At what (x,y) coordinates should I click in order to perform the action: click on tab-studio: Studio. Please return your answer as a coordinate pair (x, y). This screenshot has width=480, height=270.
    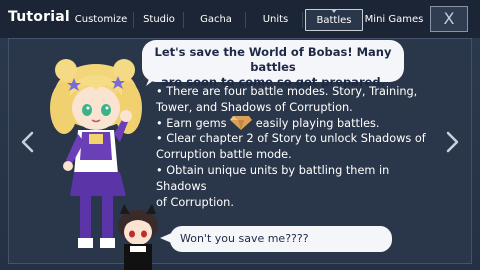
    Looking at the image, I should click on (159, 20).